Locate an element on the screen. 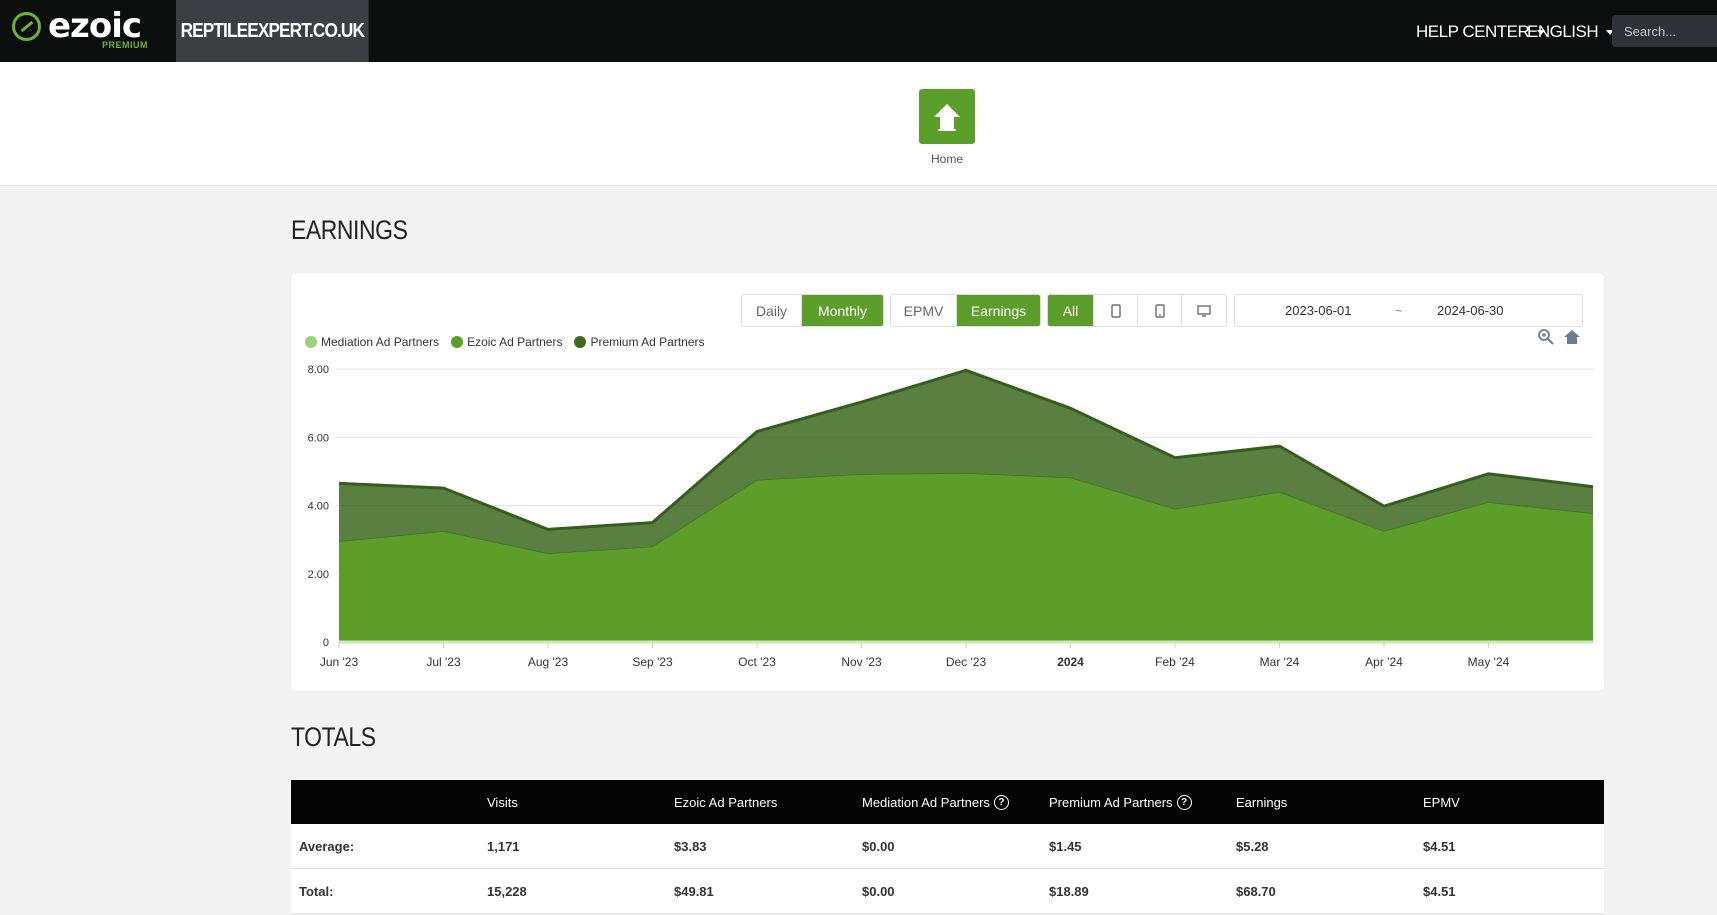 This screenshot has height=915, width=1717. cell-ezoic: $3.83 is located at coordinates (690, 846).